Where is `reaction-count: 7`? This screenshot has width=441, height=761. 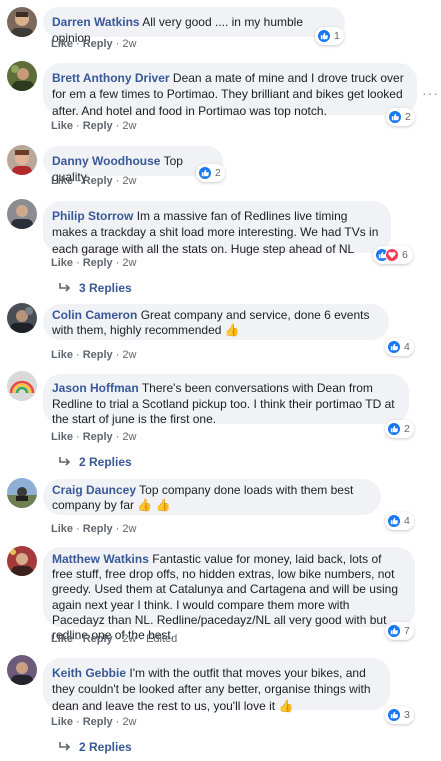
reaction-count: 7 is located at coordinates (399, 631).